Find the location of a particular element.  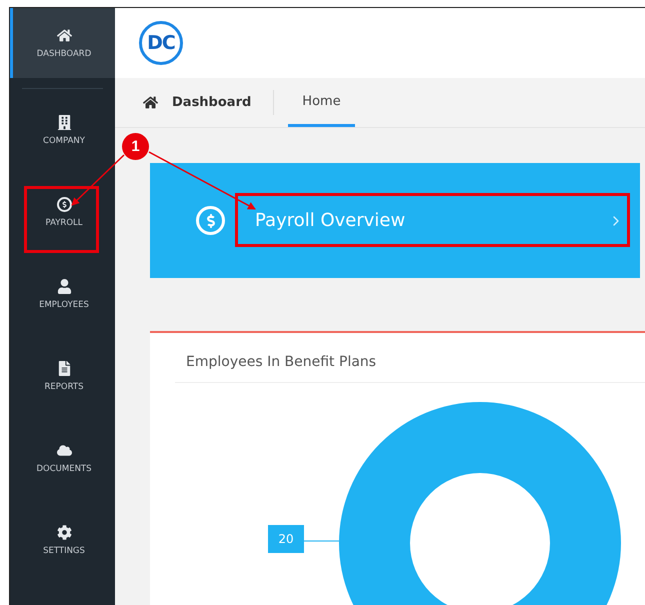

sidebar-item: COMPANY is located at coordinates (62, 130).